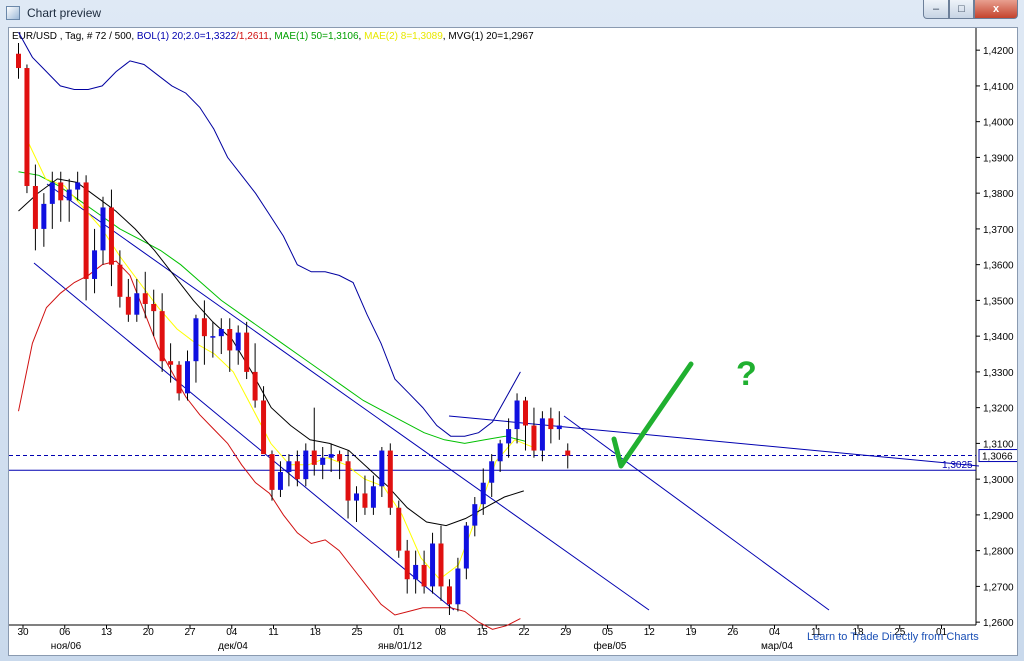  Describe the element at coordinates (996, 9) in the screenshot. I see `close-button: x` at that location.